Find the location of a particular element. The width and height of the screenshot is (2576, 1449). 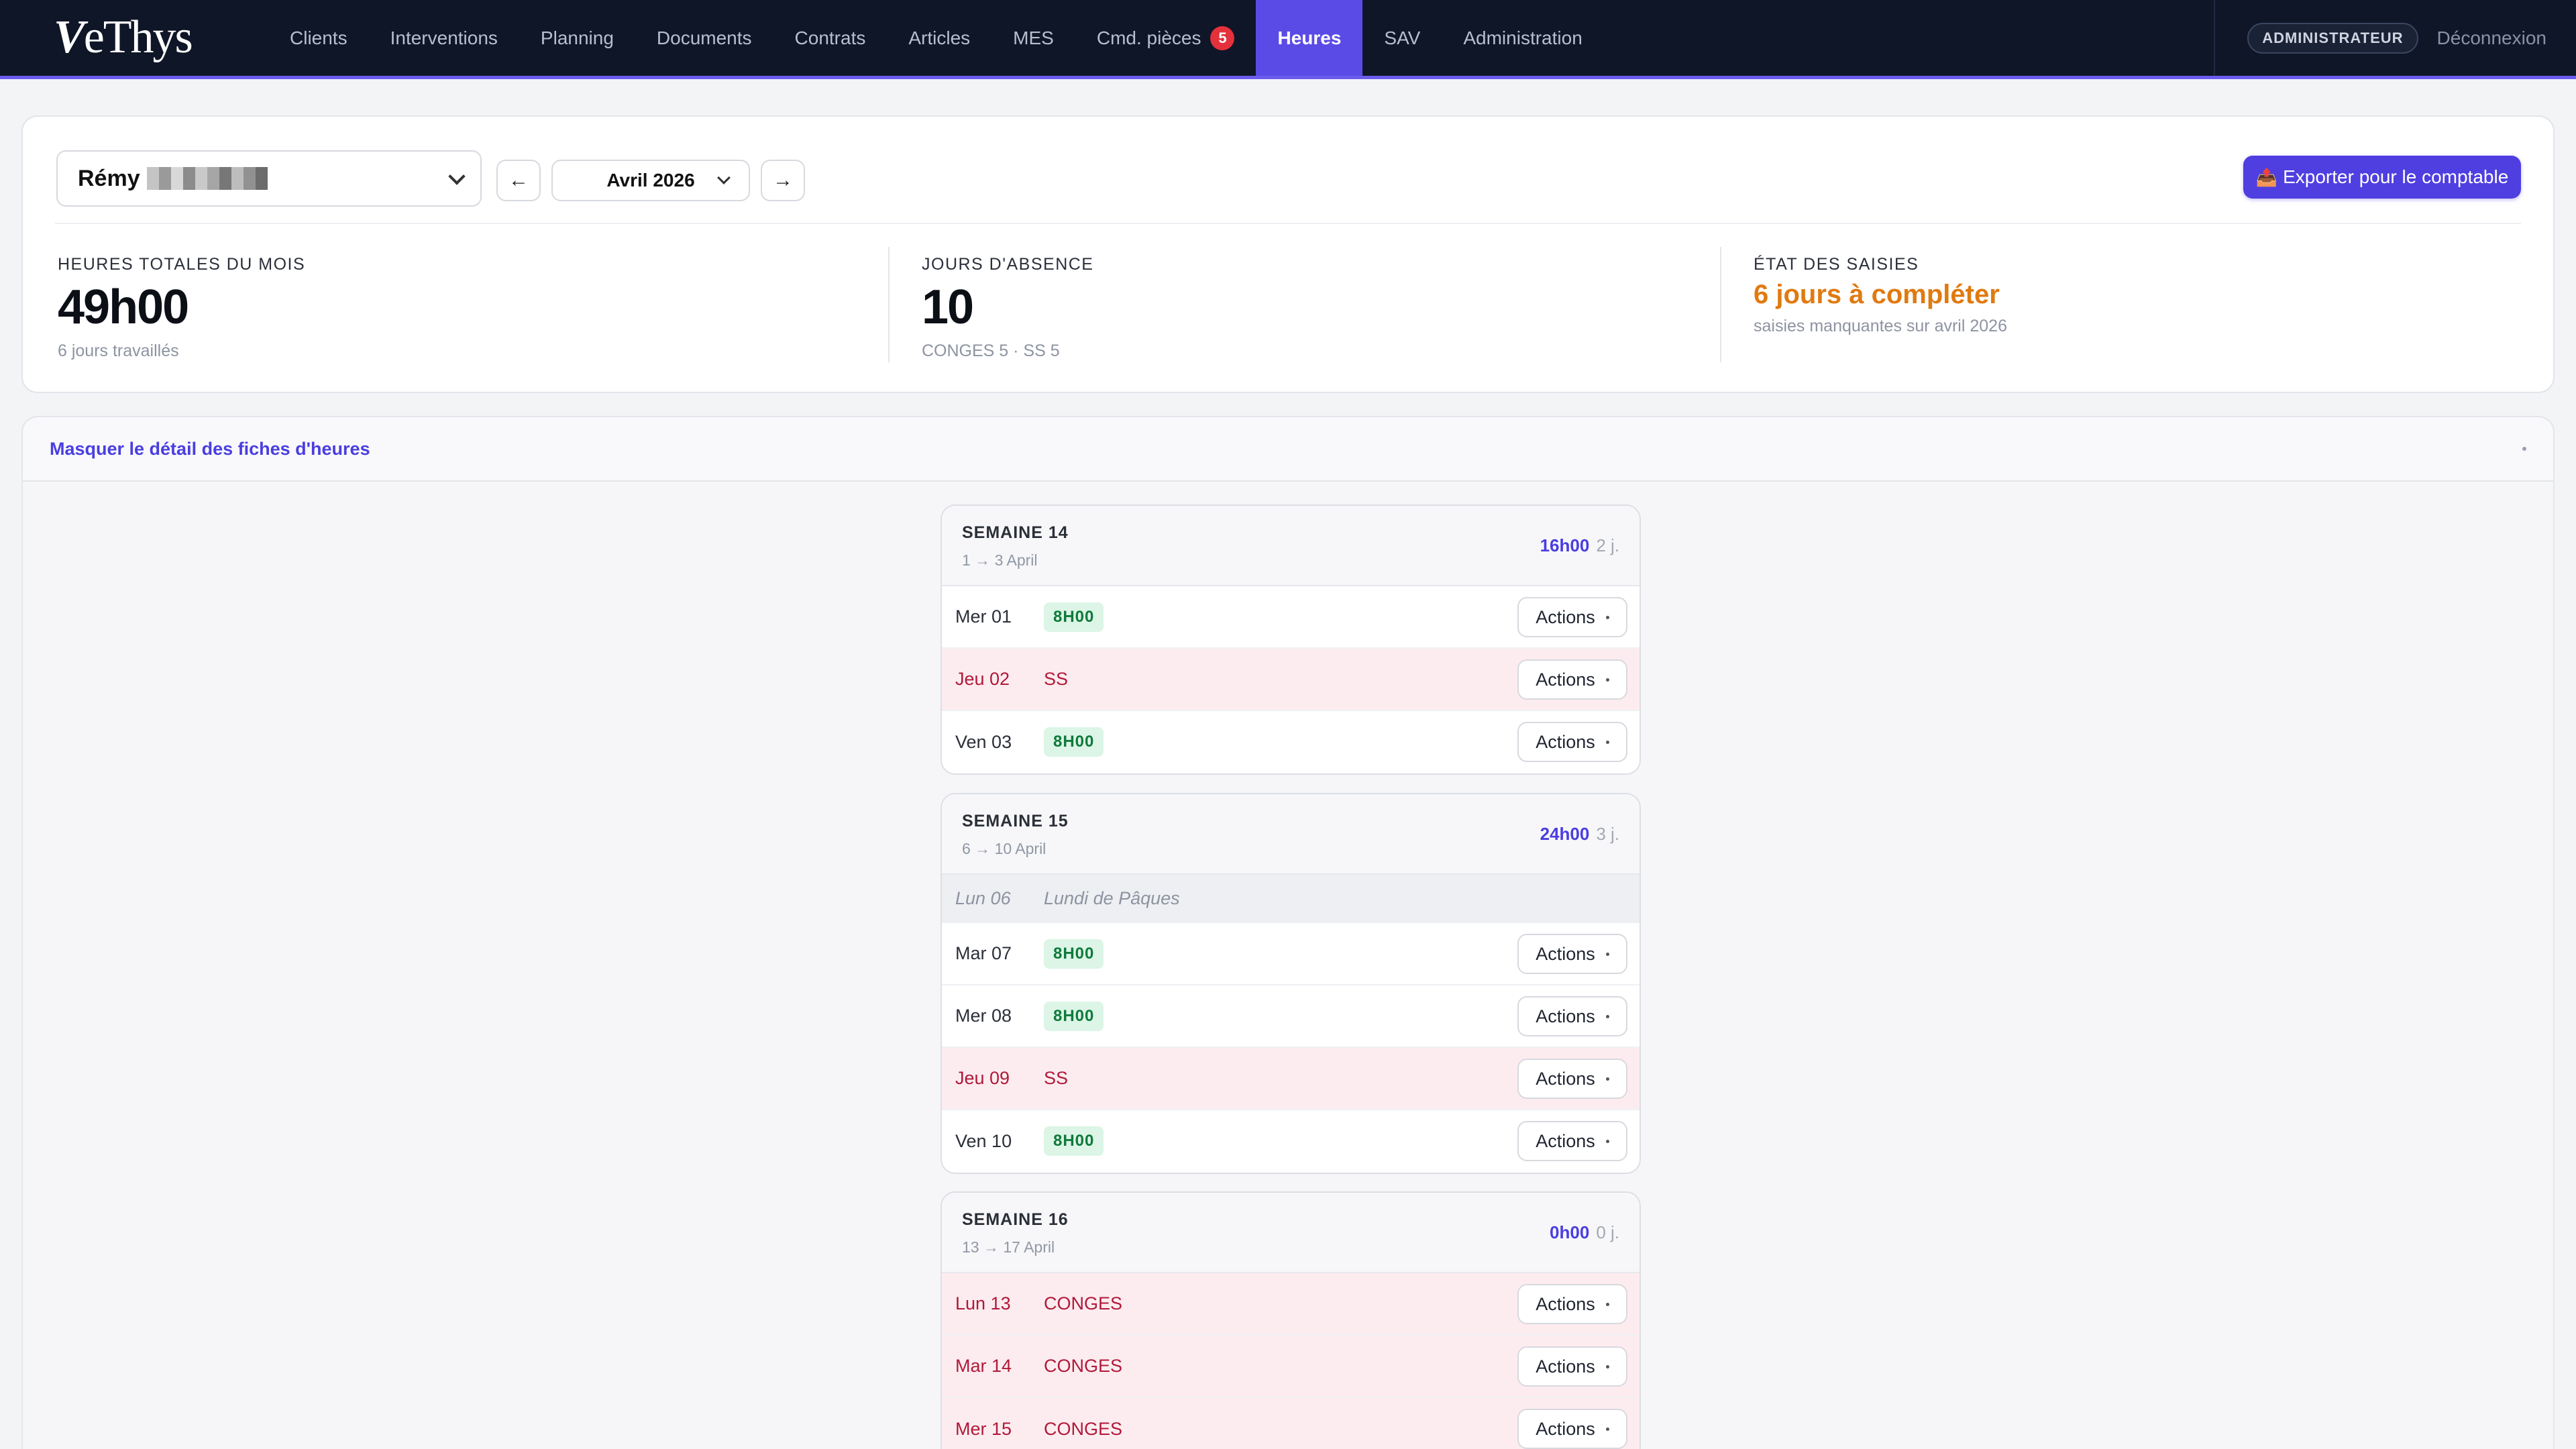

chevron-down-icon is located at coordinates (724, 177).